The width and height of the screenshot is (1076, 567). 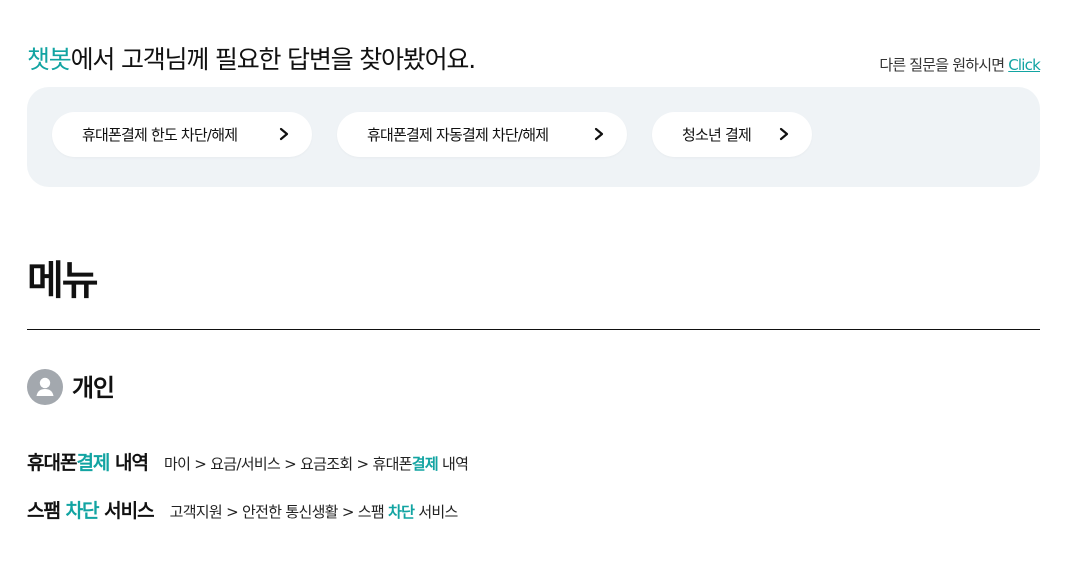 I want to click on result-path-highlight: 차단, so click(x=401, y=512).